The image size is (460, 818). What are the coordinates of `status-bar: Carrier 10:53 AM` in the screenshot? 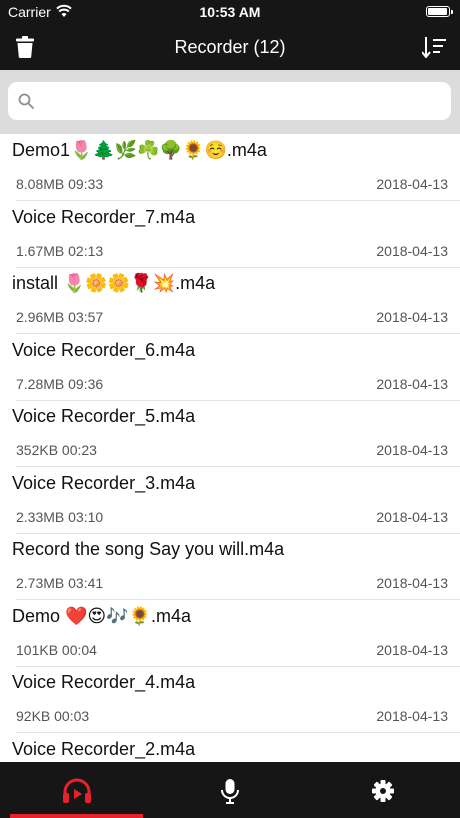 It's located at (230, 12).